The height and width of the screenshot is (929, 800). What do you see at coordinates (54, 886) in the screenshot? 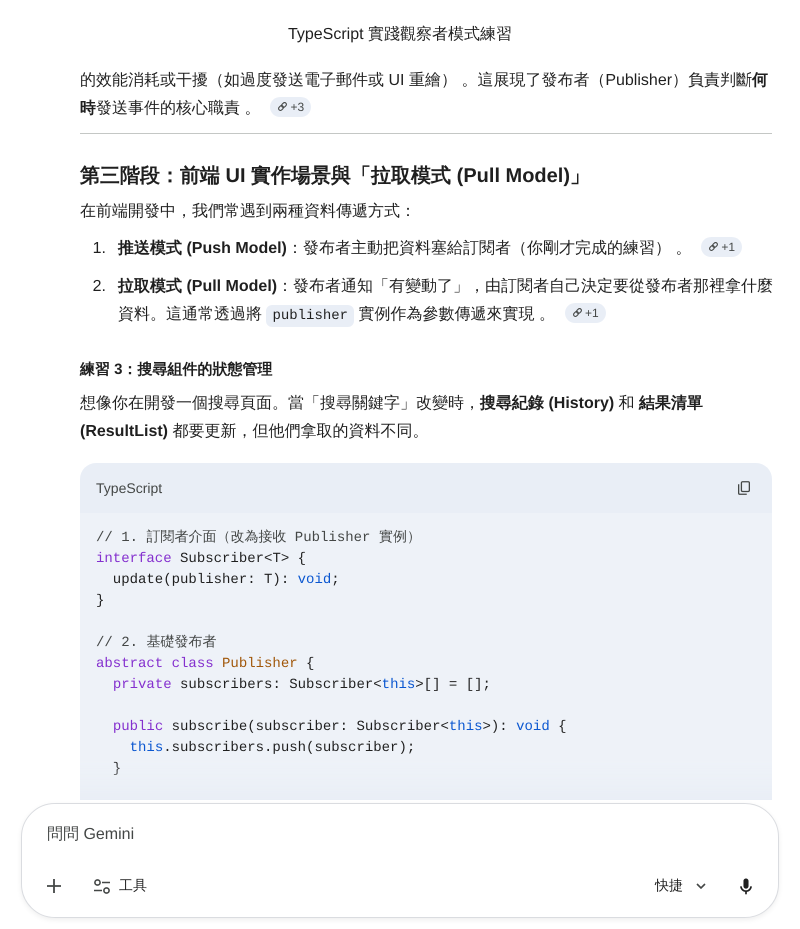
I see `plus-icon` at bounding box center [54, 886].